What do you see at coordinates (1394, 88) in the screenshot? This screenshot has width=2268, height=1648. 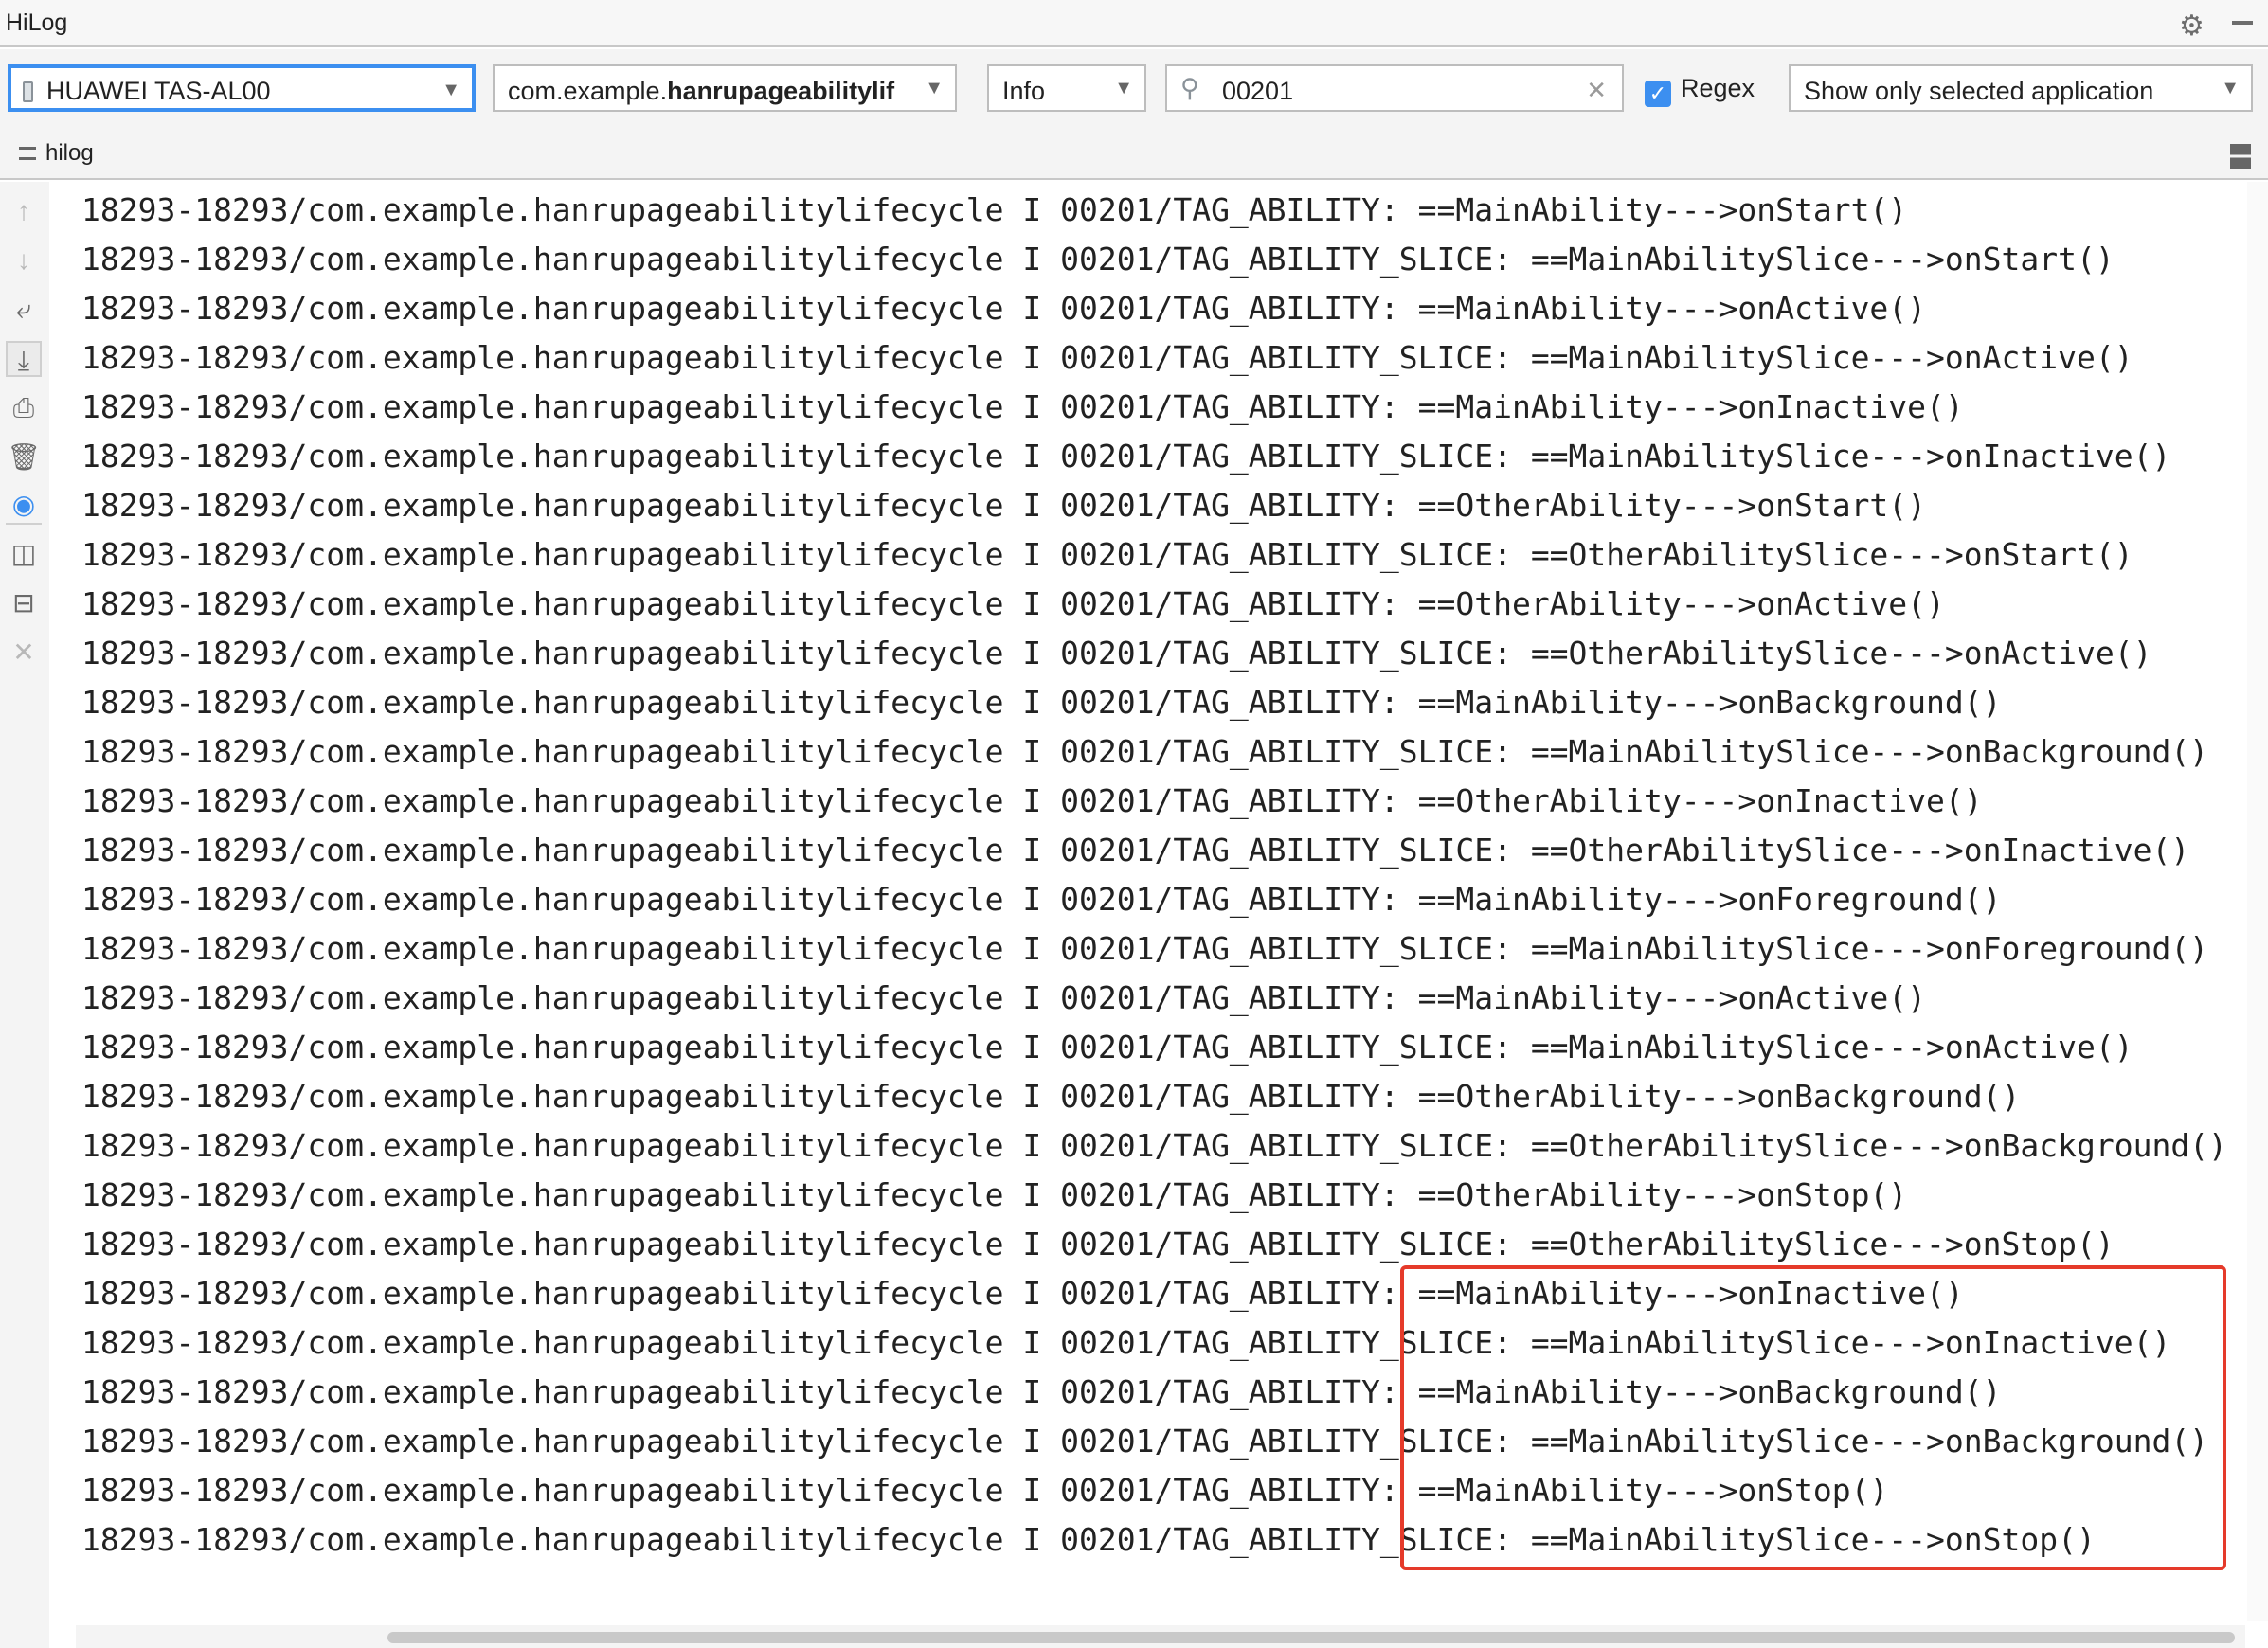 I see `search-input: ⚲ 00201 ✕` at bounding box center [1394, 88].